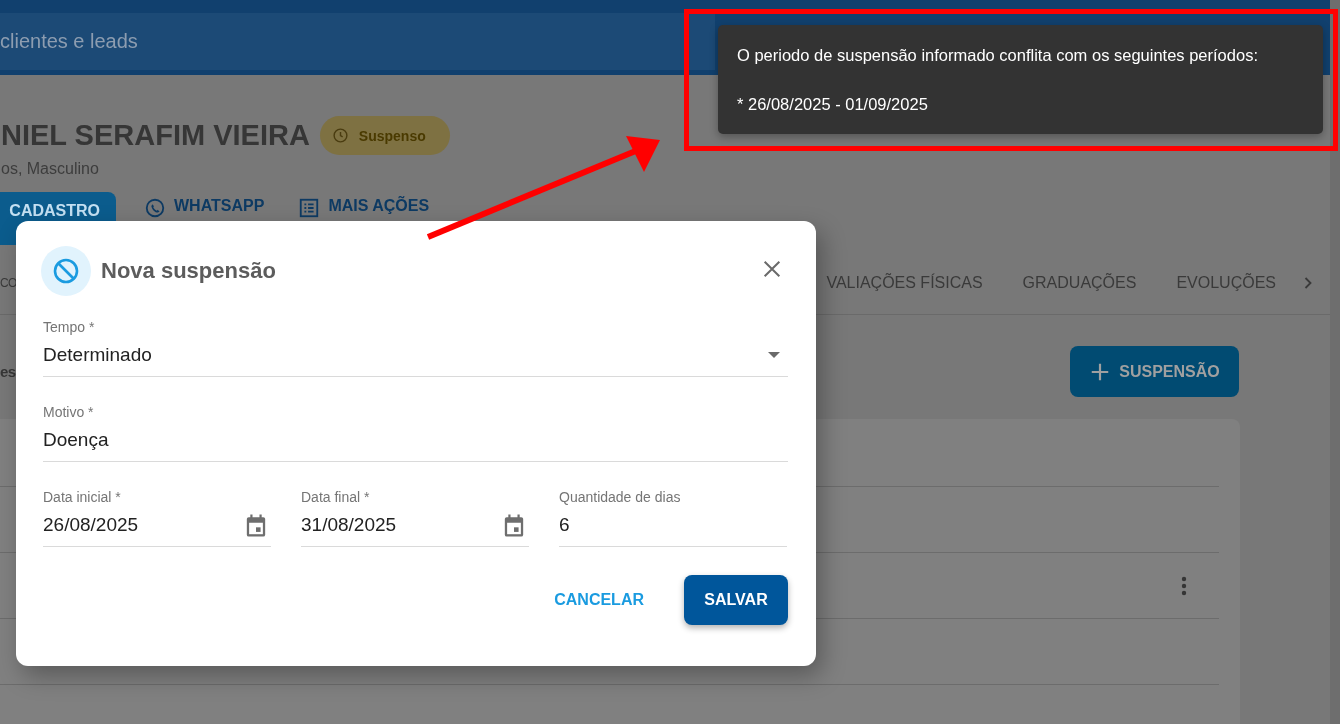  What do you see at coordinates (833, 104) in the screenshot?
I see `snackbar-message: * 26/08/2025 - 01/09/2025` at bounding box center [833, 104].